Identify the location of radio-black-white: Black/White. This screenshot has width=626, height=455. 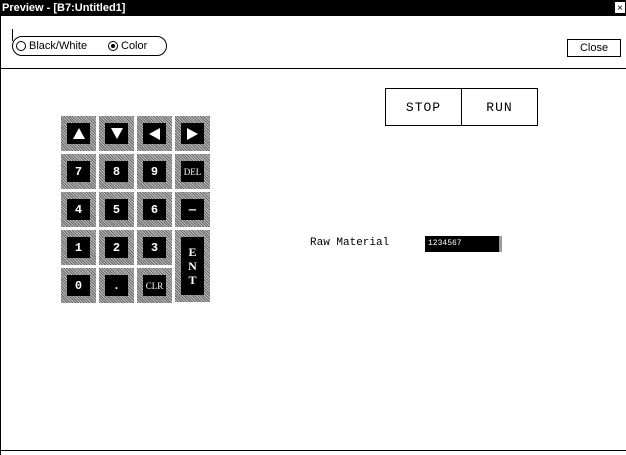
(51, 46).